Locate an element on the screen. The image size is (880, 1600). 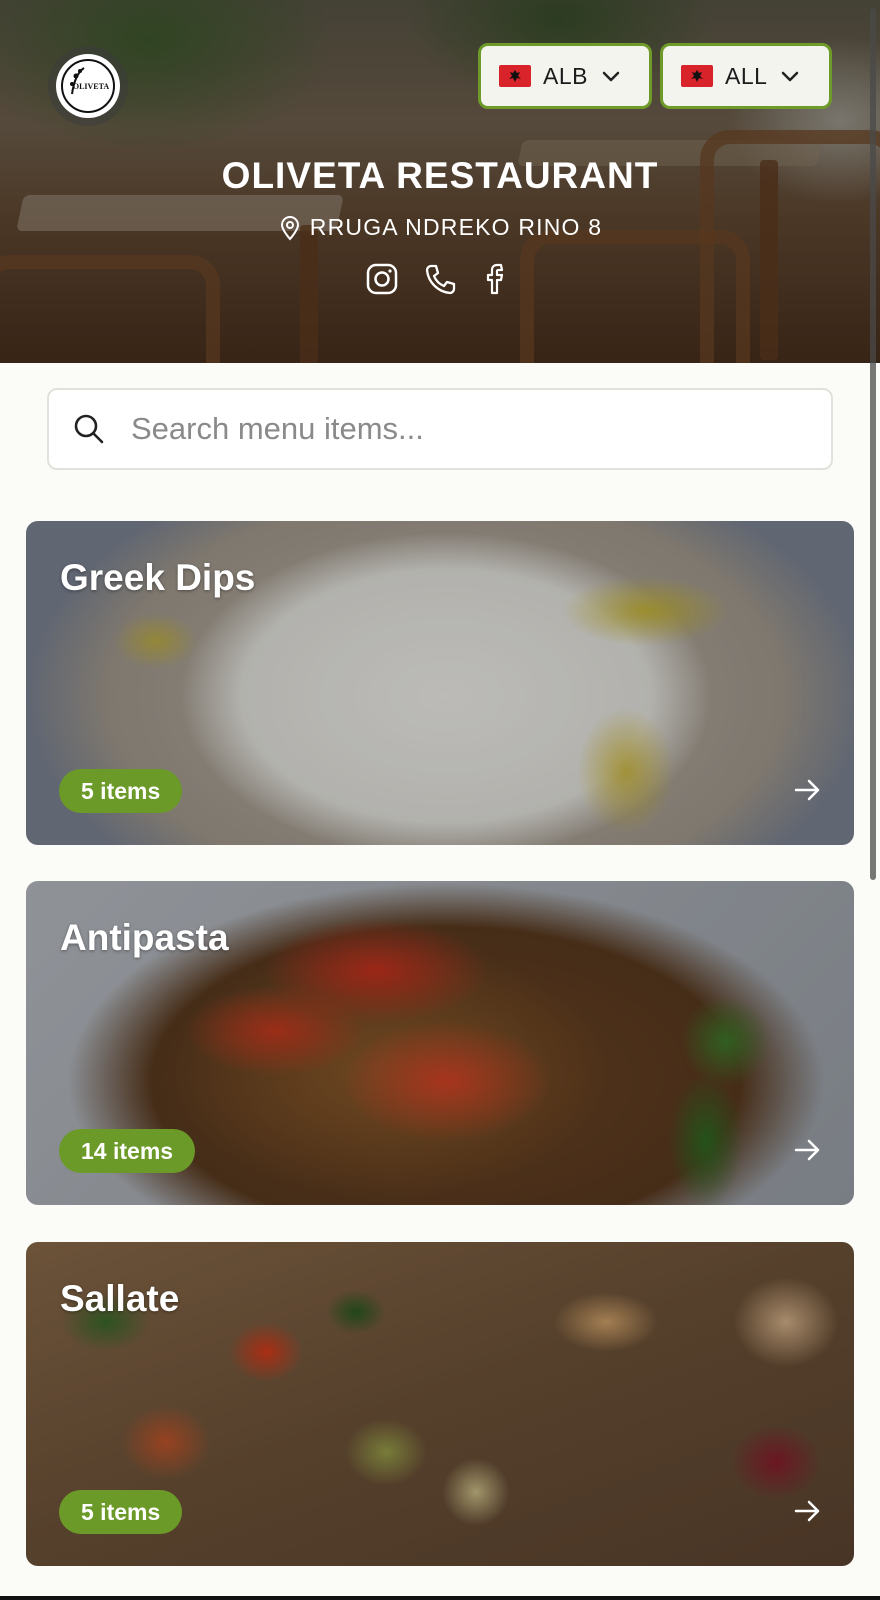
item-count-badge: 14 items is located at coordinates (127, 1151).